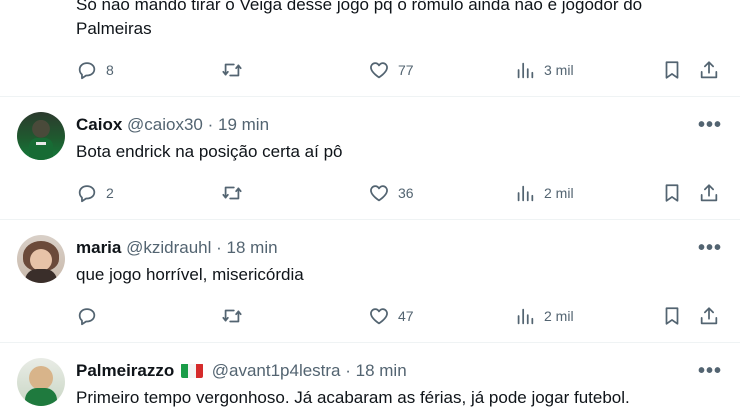  Describe the element at coordinates (190, 274) in the screenshot. I see `tweet-text: que jogo horrível, misericórdia` at that location.